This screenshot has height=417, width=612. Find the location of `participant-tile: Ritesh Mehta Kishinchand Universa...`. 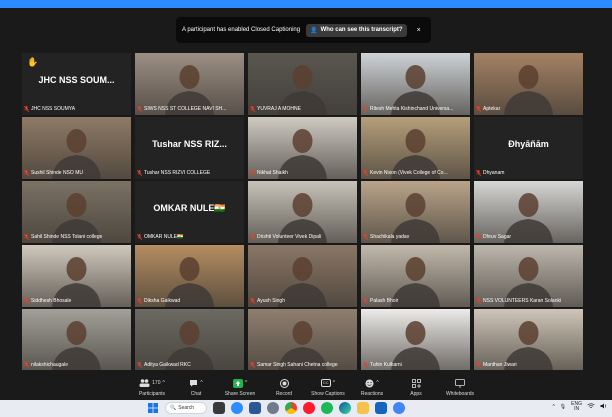

participant-tile: Ritesh Mehta Kishinchand Universa... is located at coordinates (415, 84).